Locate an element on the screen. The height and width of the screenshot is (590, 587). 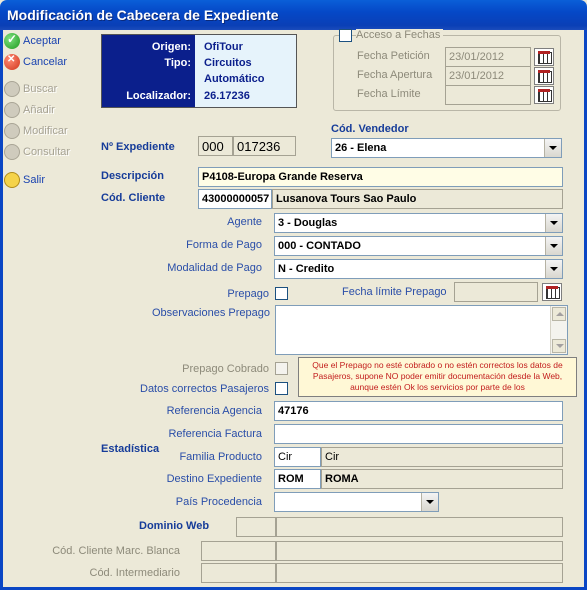
scroll-up-icon is located at coordinates (559, 314).